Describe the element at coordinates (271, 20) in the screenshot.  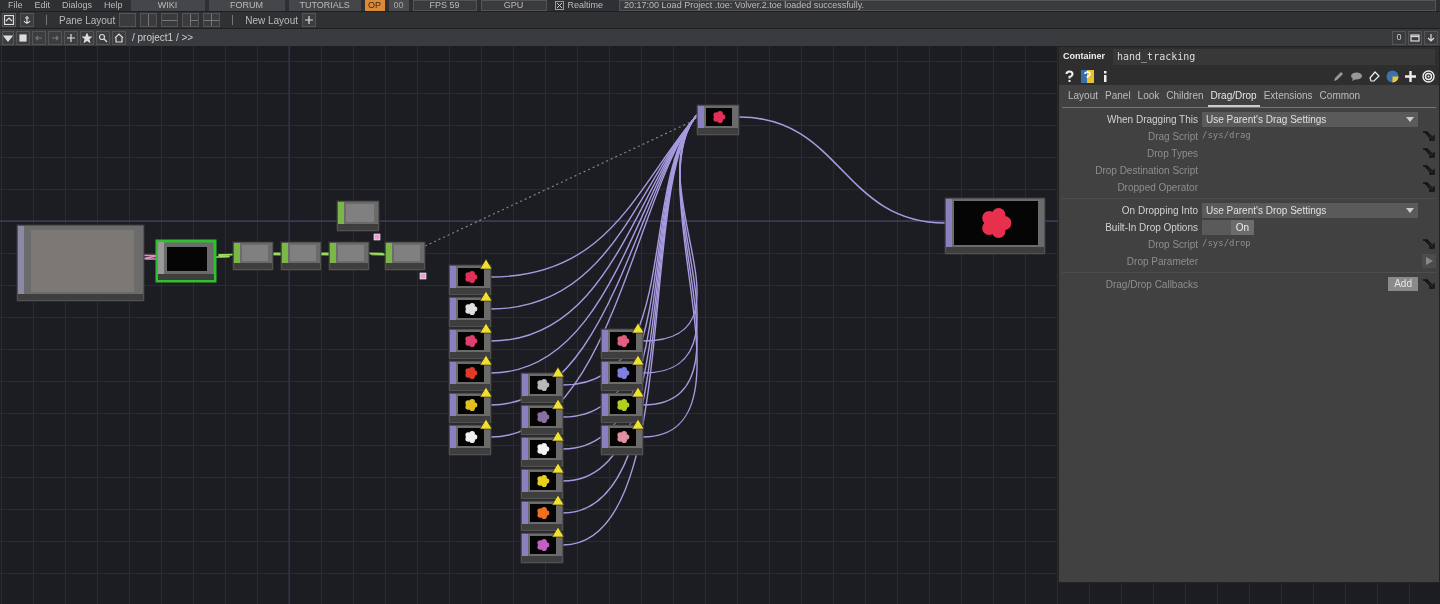
I see `toolbar-label: New Layout` at that location.